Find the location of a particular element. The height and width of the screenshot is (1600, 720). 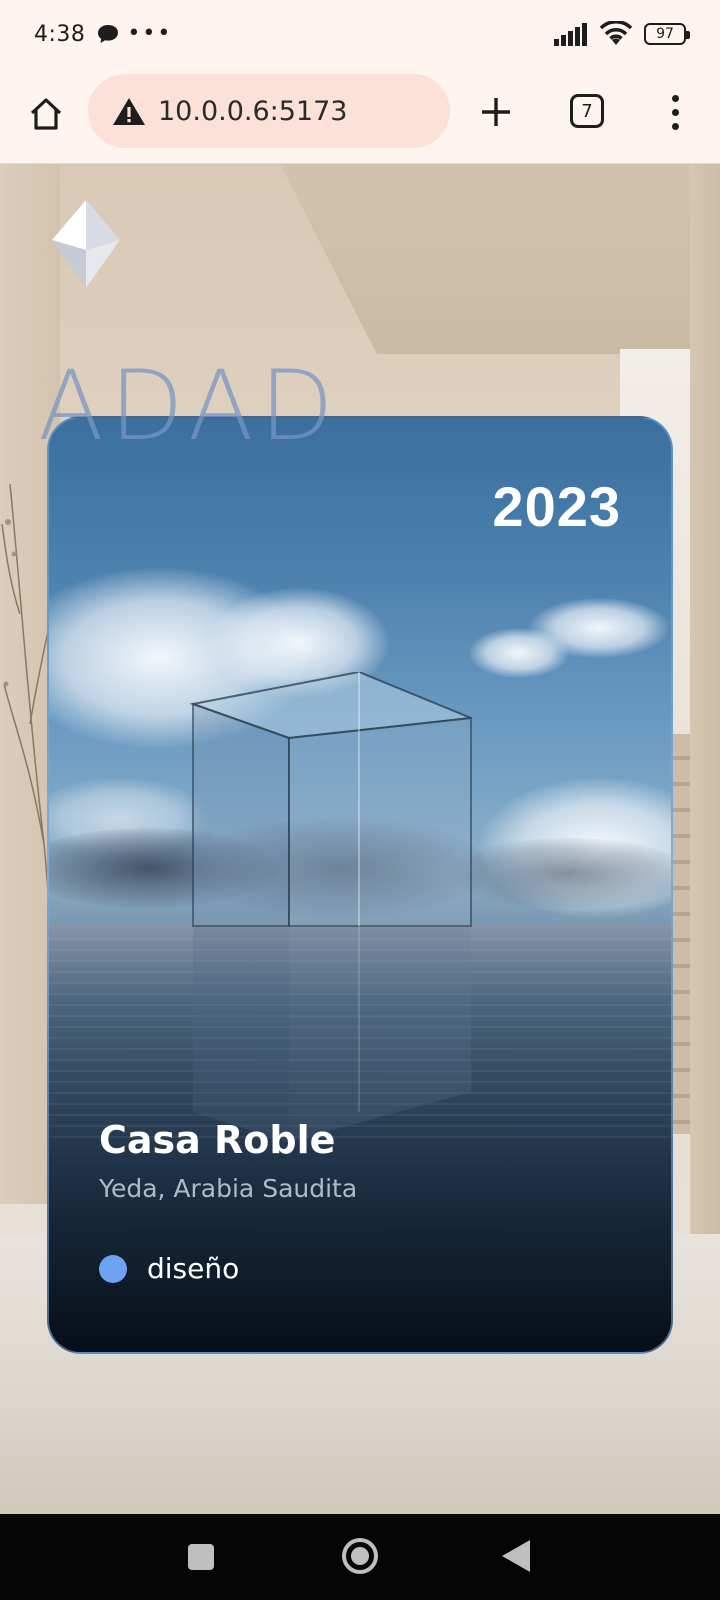

recent-apps-button is located at coordinates (201, 1557).